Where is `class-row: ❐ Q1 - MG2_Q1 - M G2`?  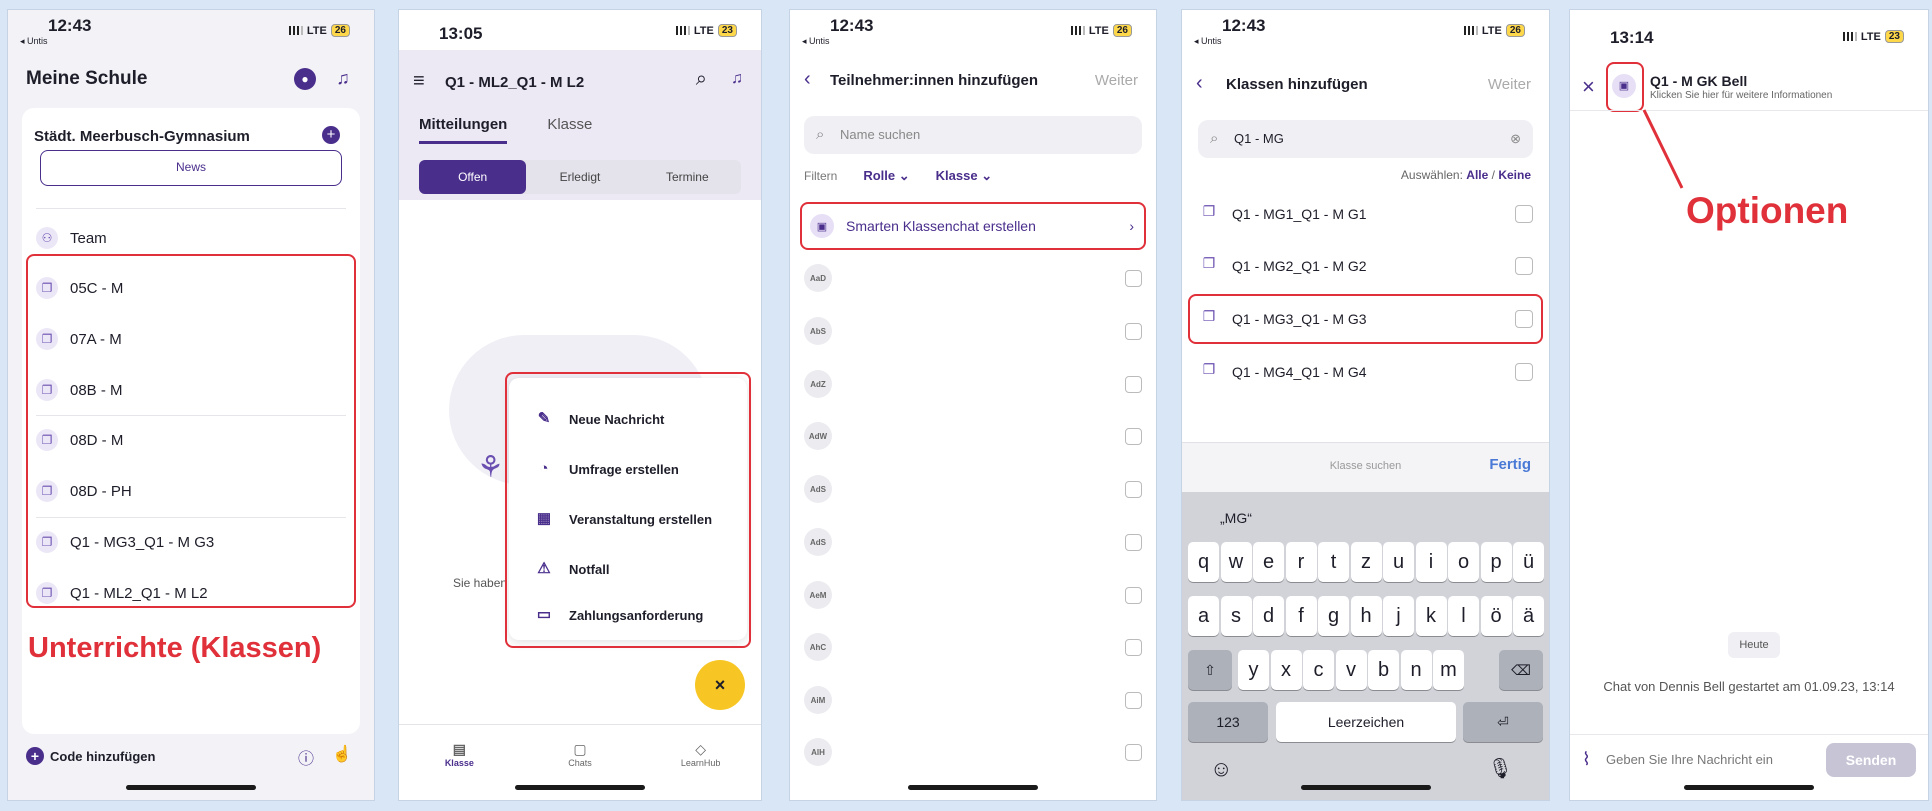
class-row: ❐ Q1 - MG2_Q1 - M G2 is located at coordinates (1365, 266).